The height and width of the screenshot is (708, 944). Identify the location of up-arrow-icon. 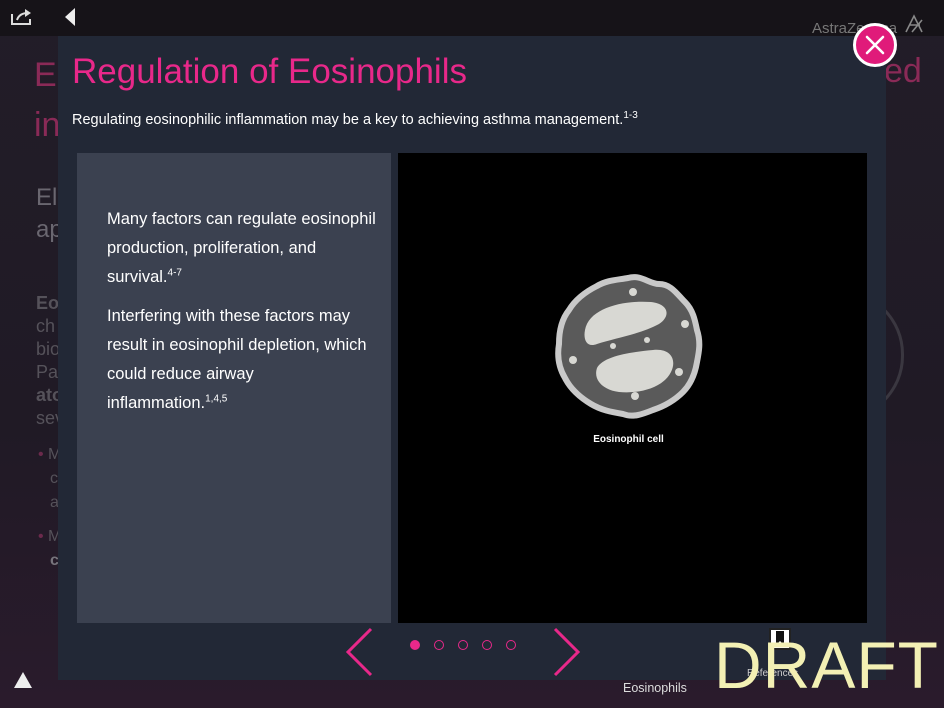
(23, 680).